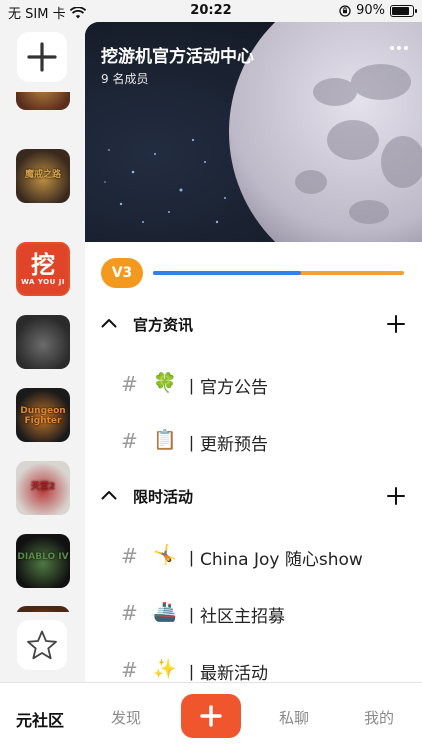 The image size is (422, 750). Describe the element at coordinates (43, 282) in the screenshot. I see `community-logo-subtext: WA YOU JI` at that location.